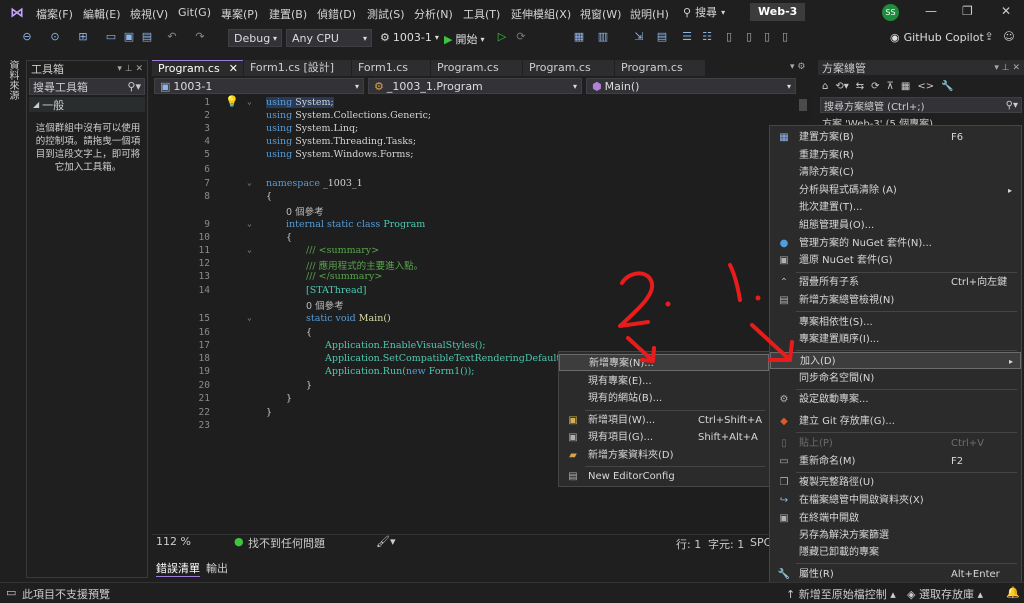 This screenshot has width=1024, height=603. What do you see at coordinates (1013, 592) in the screenshot?
I see `notifications-icon: 🔔` at bounding box center [1013, 592].